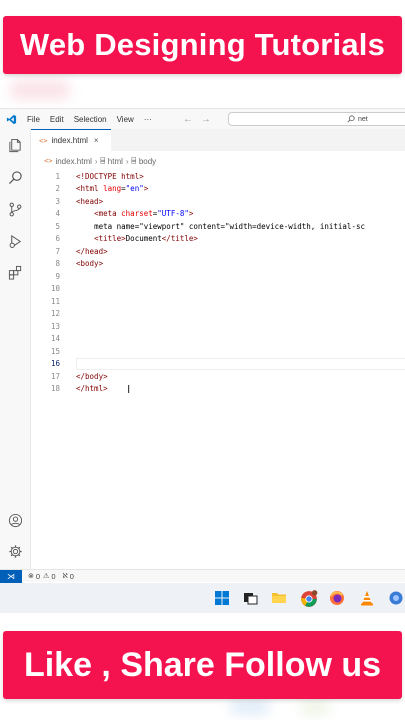  Describe the element at coordinates (57, 276) in the screenshot. I see `line-number: 9` at that location.